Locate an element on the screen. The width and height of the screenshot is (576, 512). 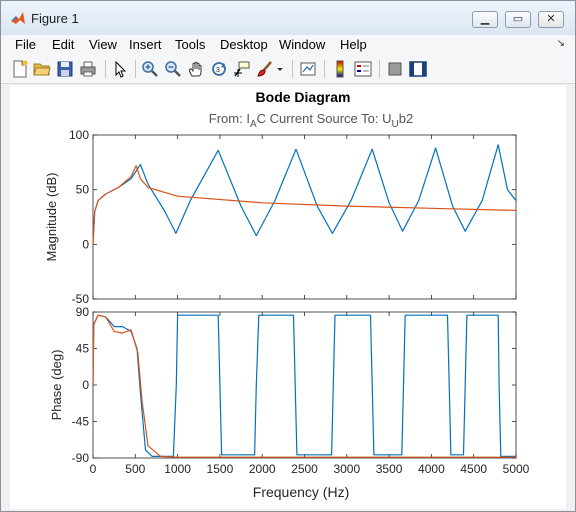
window-title: Figure 1 is located at coordinates (55, 18).